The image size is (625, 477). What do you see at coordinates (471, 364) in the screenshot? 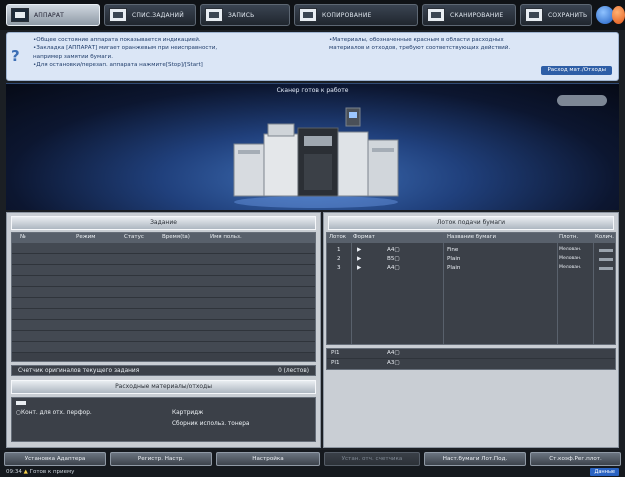
I see `pi-row: PI1 A3▢` at bounding box center [471, 364].